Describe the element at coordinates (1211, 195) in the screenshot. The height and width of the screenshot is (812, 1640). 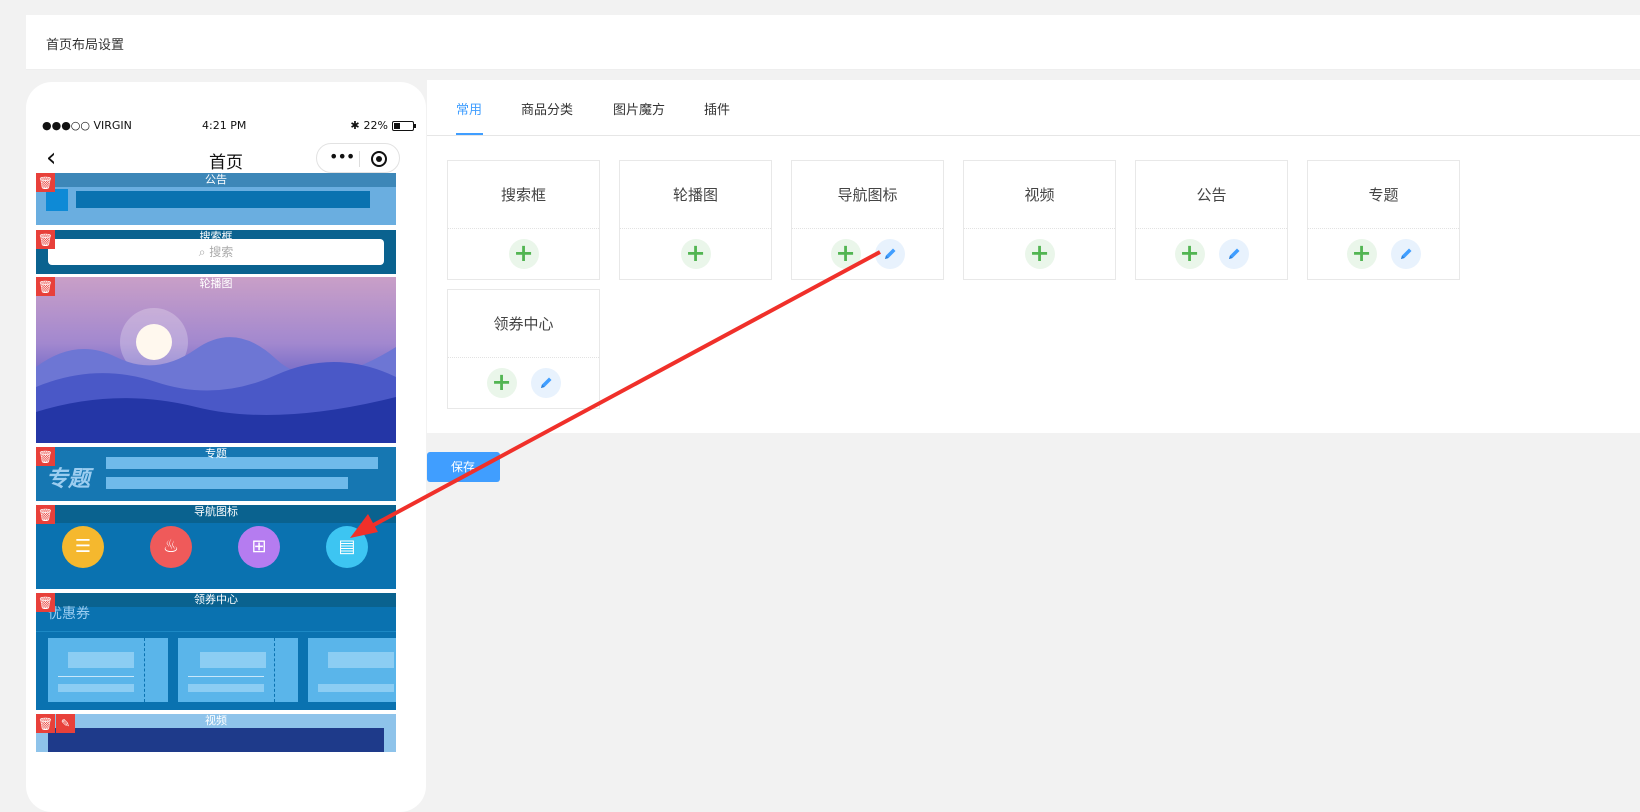
I see `component-name: 公告` at that location.